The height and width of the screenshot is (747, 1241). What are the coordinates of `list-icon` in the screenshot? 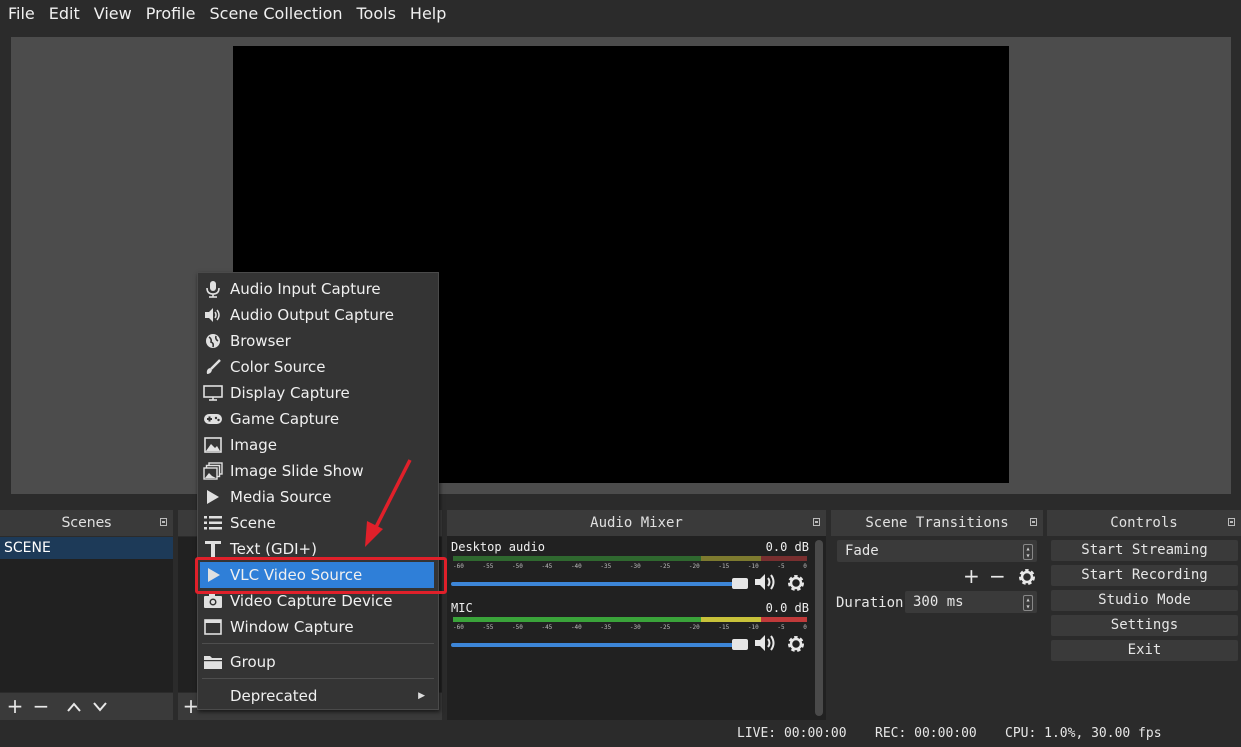 It's located at (213, 523).